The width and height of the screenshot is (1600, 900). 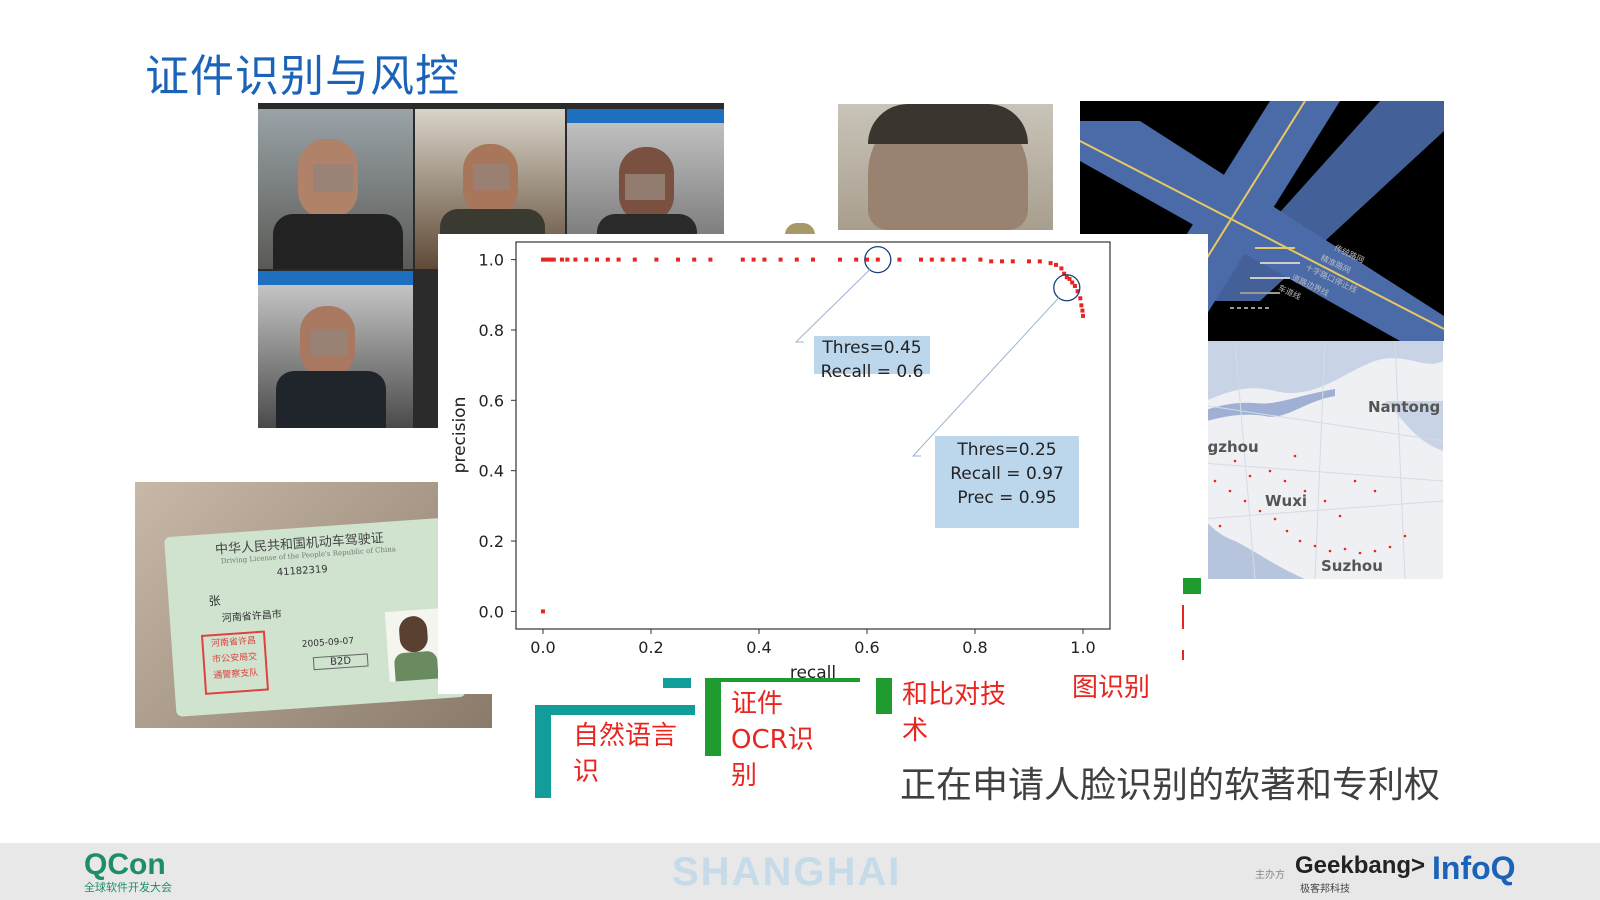 What do you see at coordinates (252, 617) in the screenshot?
I see `license-address: 河南省许昌市` at bounding box center [252, 617].